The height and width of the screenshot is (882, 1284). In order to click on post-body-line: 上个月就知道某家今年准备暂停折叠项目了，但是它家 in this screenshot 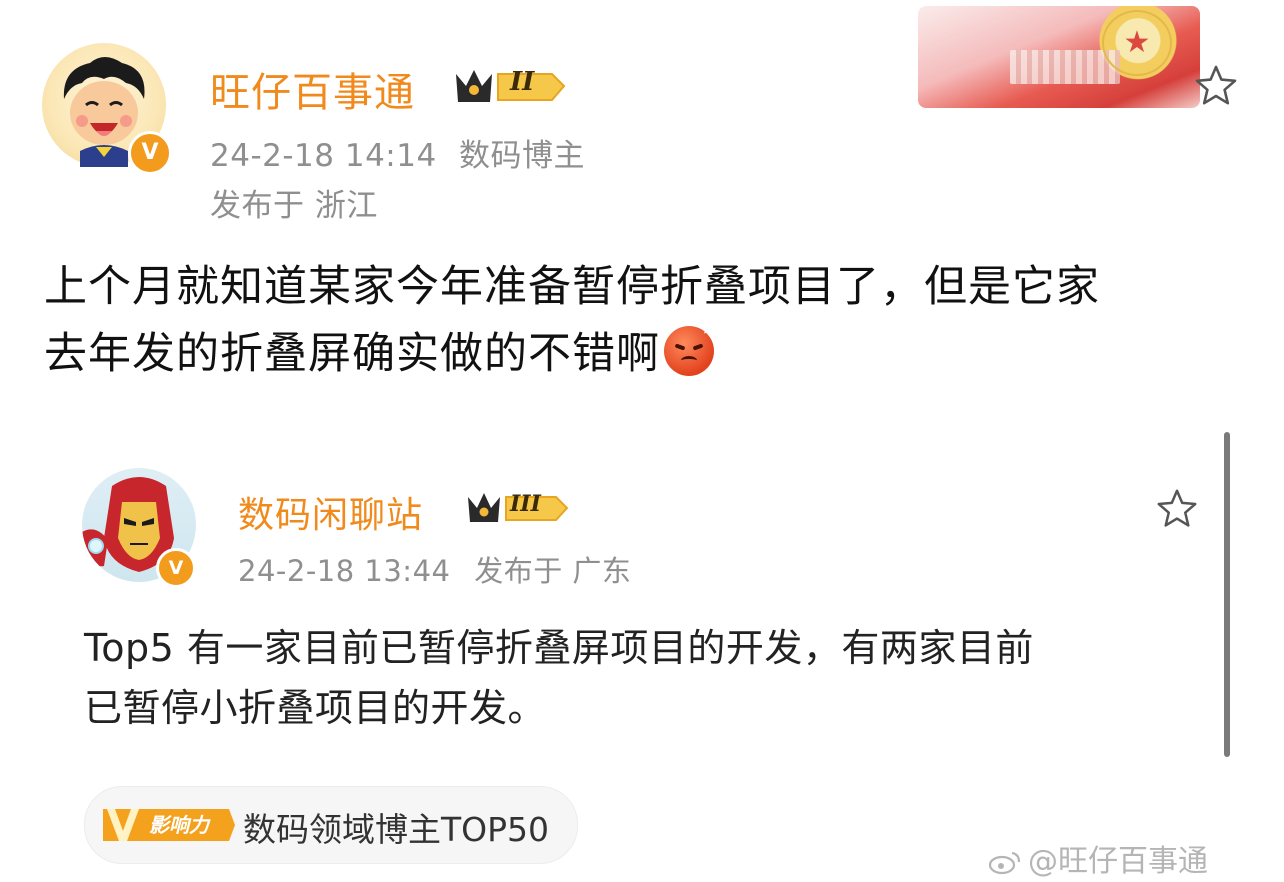, I will do `click(572, 287)`.